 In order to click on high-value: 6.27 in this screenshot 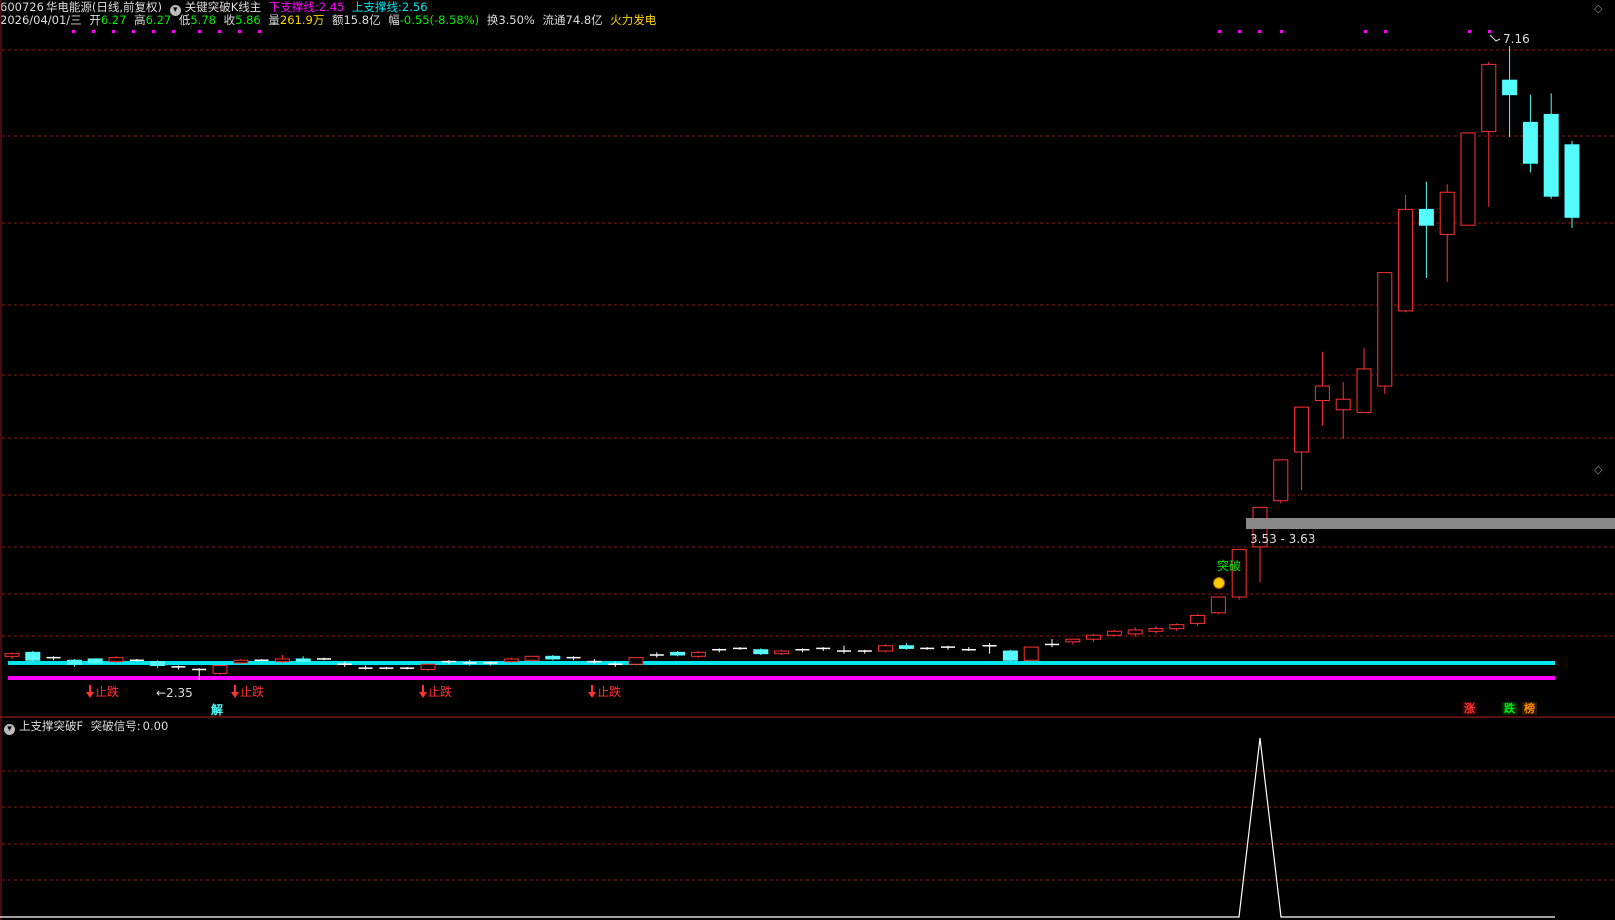, I will do `click(158, 20)`.